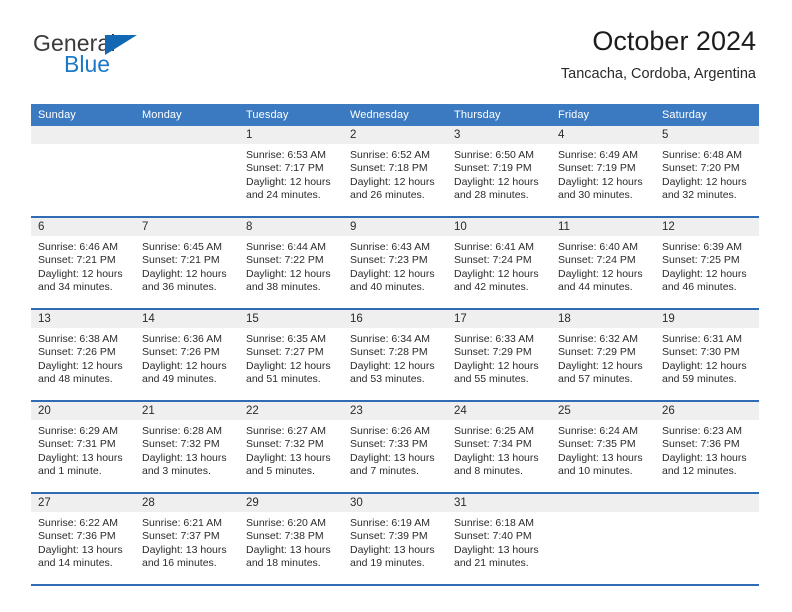 This screenshot has width=792, height=612. Describe the element at coordinates (123, 56) in the screenshot. I see `general-blue-logo: General Blue` at that location.